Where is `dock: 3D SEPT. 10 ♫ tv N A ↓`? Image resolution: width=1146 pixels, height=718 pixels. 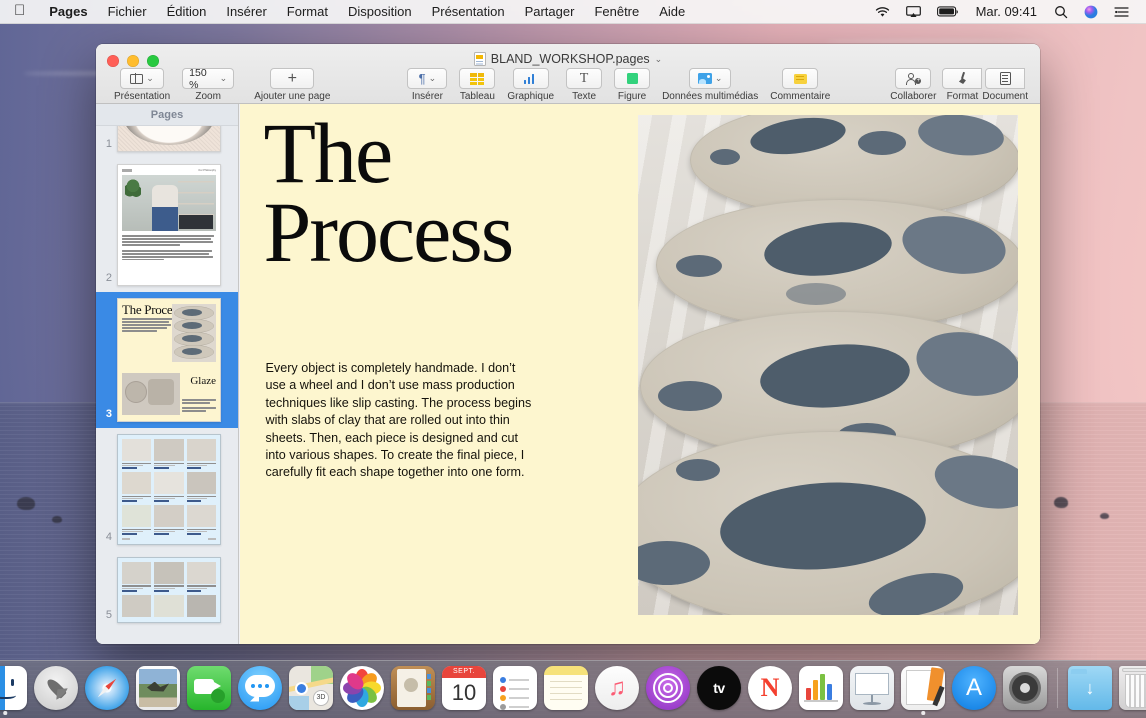
dock: 3D SEPT. 10 ♫ tv N A ↓ is located at coordinates (573, 689).